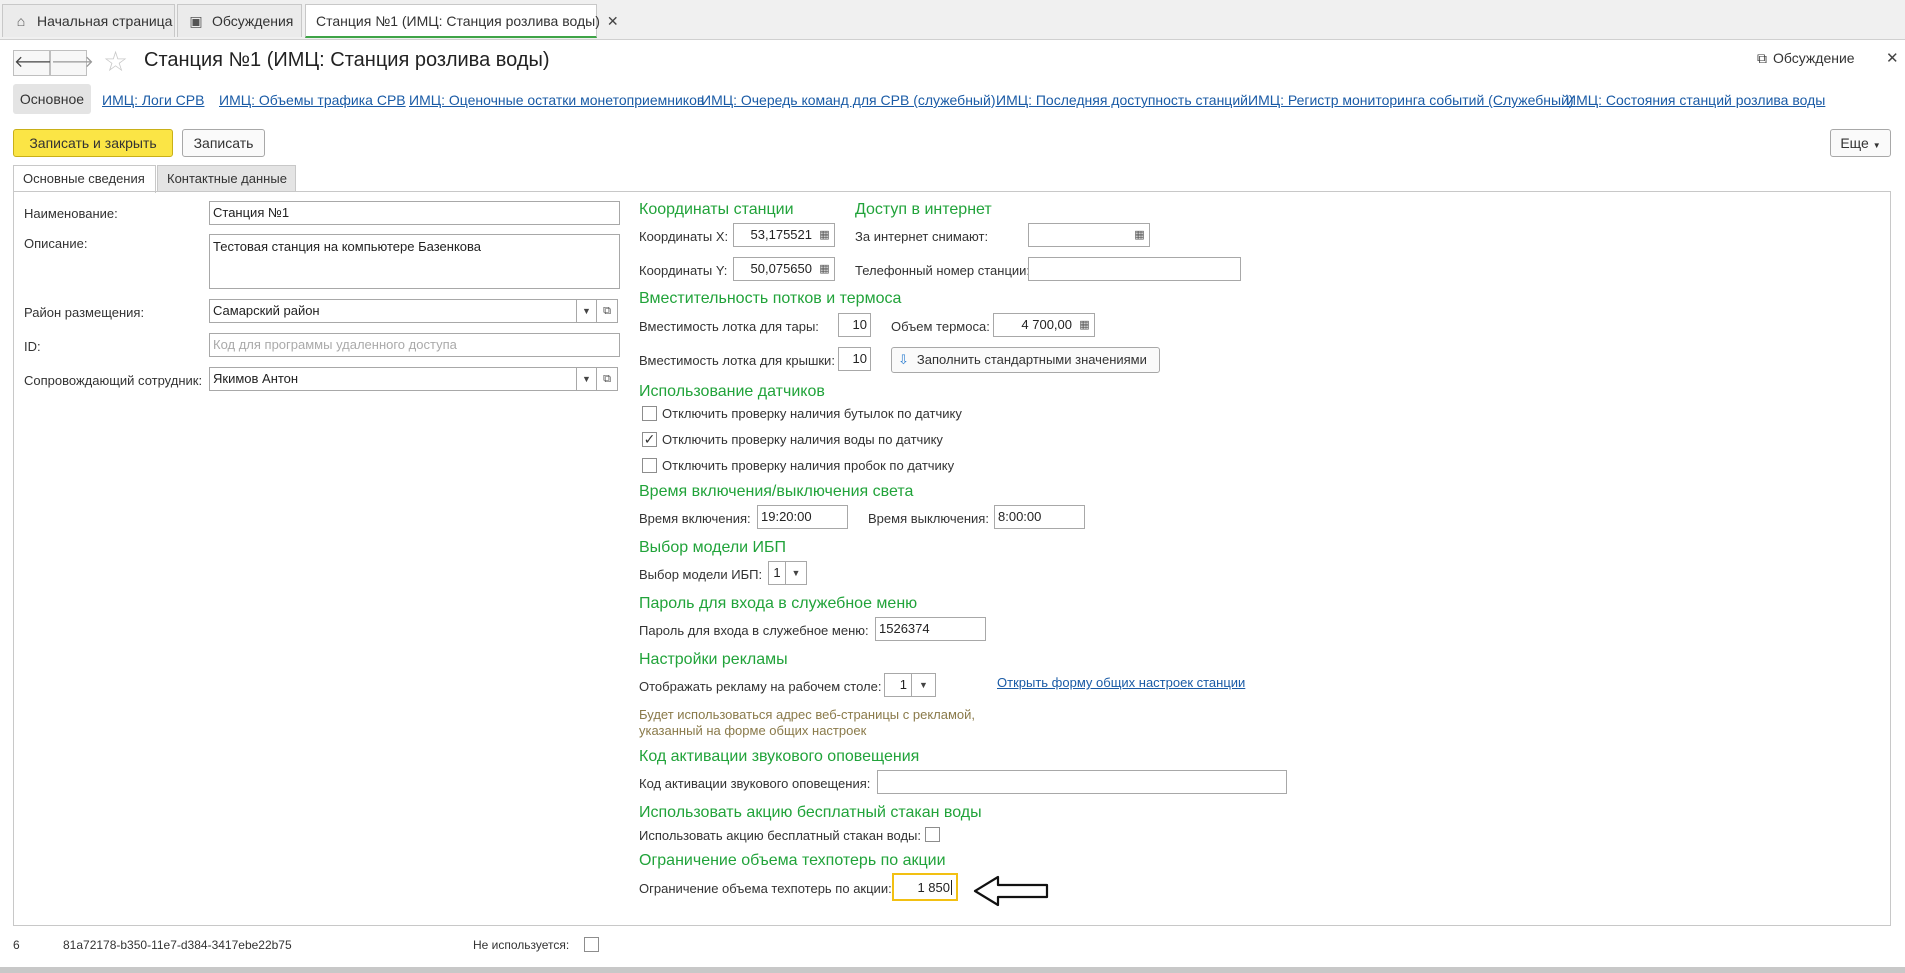 The image size is (1905, 973). Describe the element at coordinates (898, 685) in the screenshot. I see `ads-select: 1` at that location.